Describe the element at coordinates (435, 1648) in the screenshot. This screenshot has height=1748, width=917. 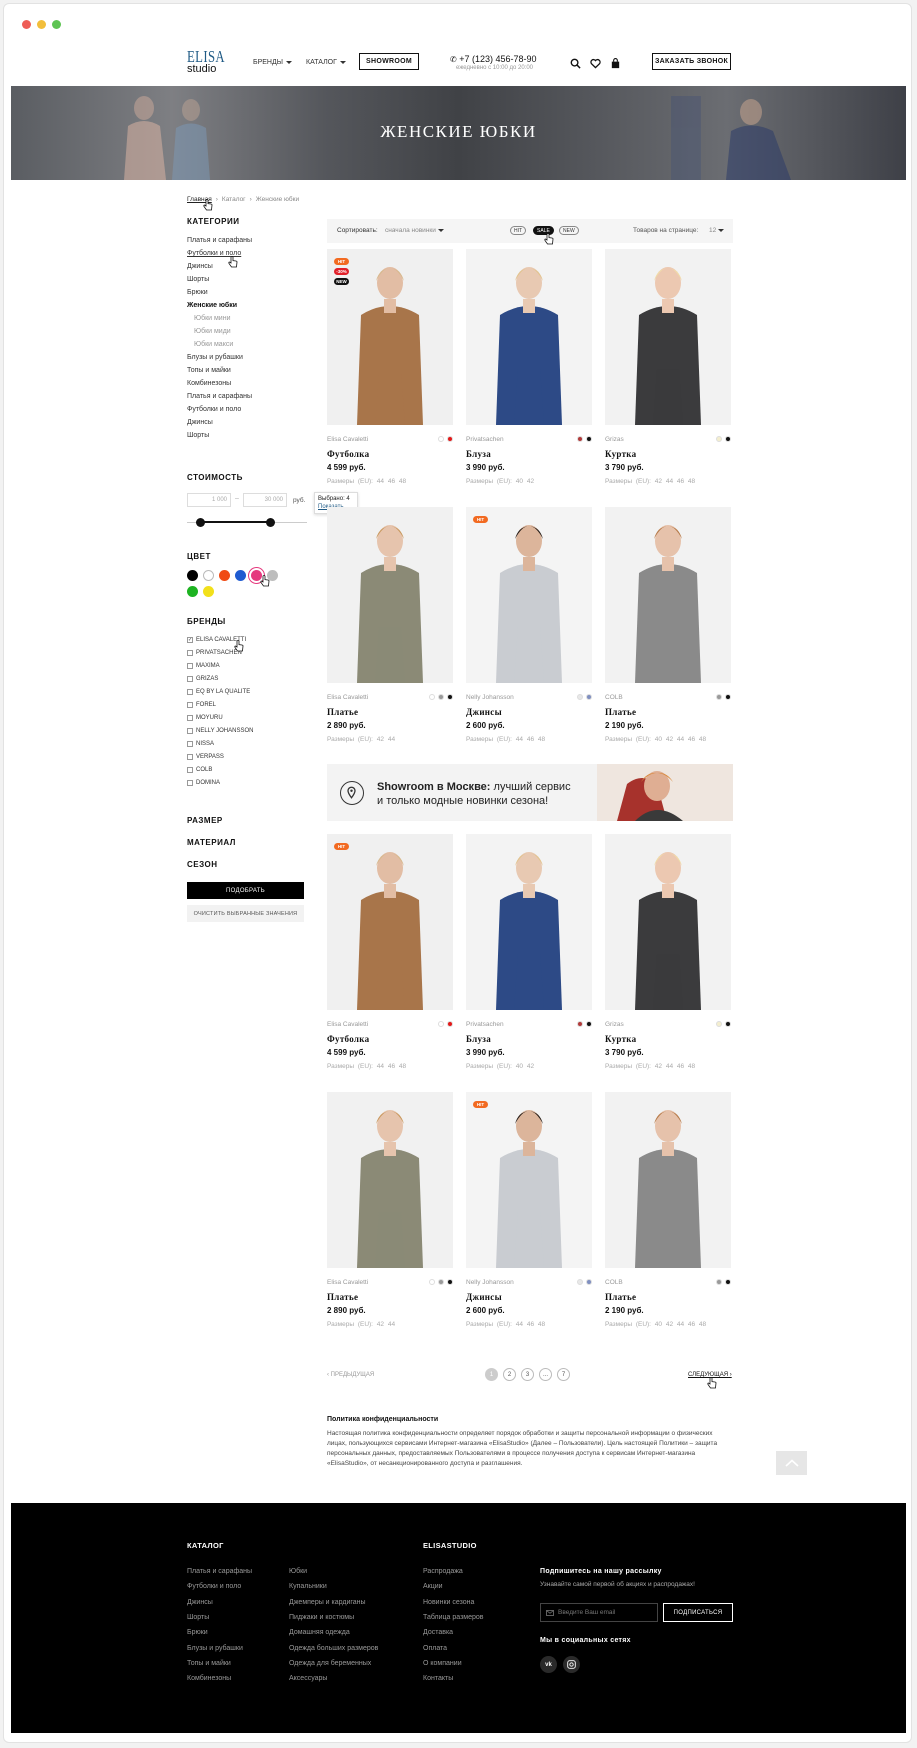
I see `footer-link: Оплата` at that location.